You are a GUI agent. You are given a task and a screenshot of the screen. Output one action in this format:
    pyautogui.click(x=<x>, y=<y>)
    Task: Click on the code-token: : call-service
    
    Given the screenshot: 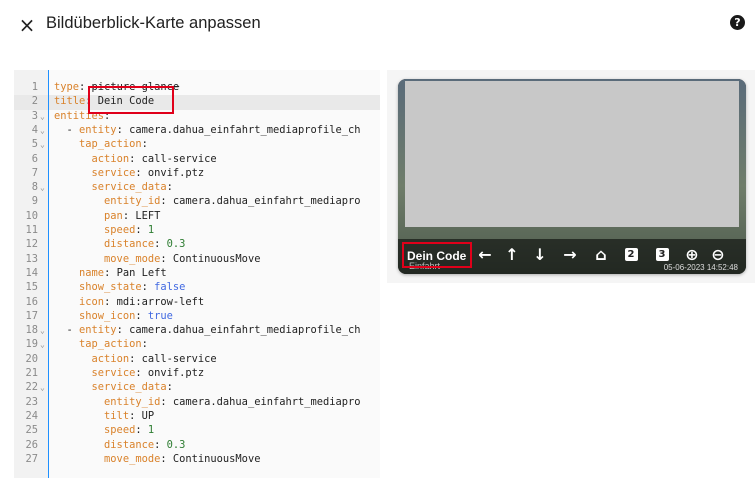 What is the action you would take?
    pyautogui.click(x=173, y=158)
    